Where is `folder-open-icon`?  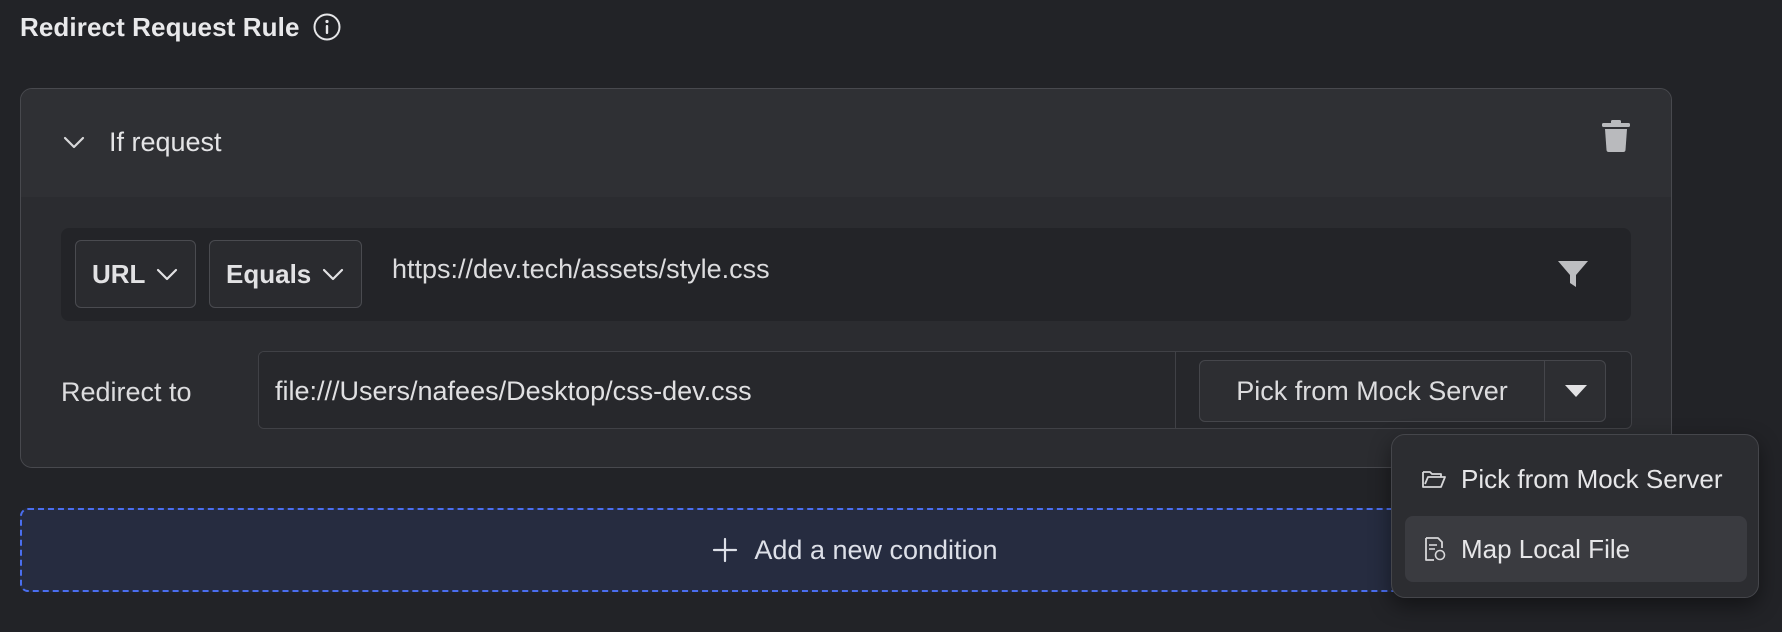 folder-open-icon is located at coordinates (1434, 479).